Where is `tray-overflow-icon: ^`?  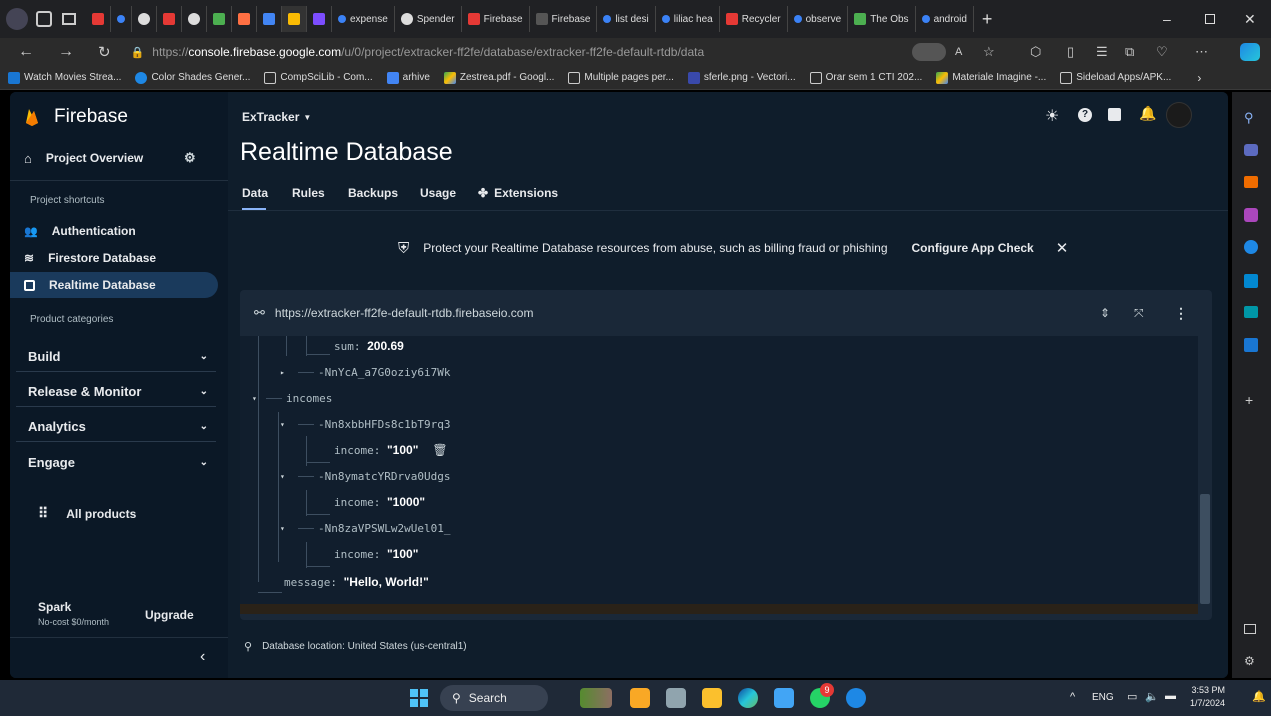 tray-overflow-icon: ^ is located at coordinates (1072, 697).